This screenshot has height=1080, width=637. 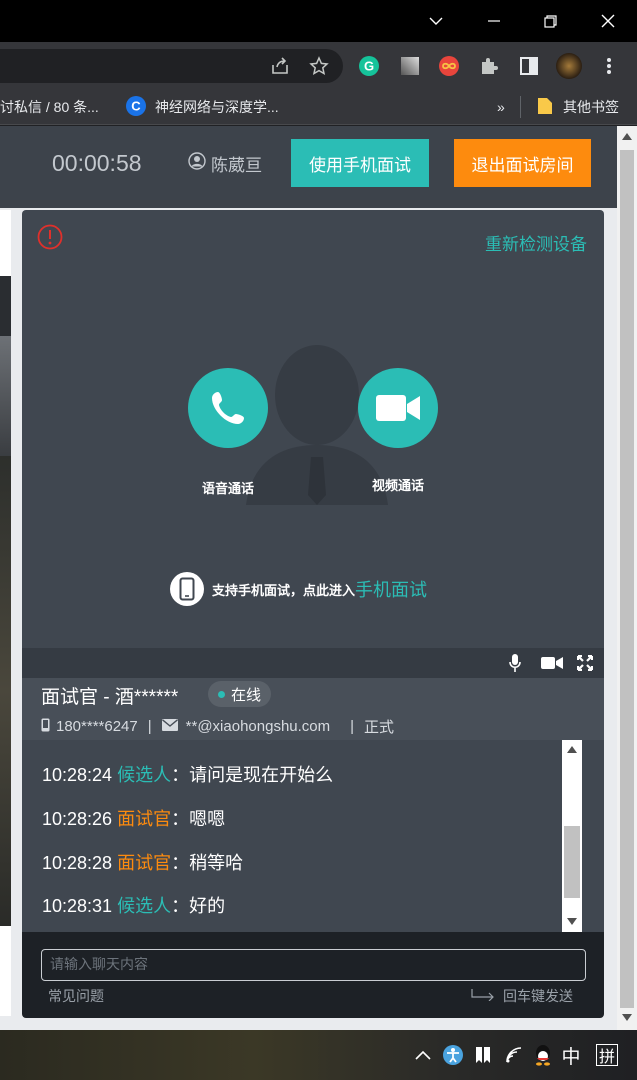 What do you see at coordinates (609, 66) in the screenshot?
I see `more-vert-icon` at bounding box center [609, 66].